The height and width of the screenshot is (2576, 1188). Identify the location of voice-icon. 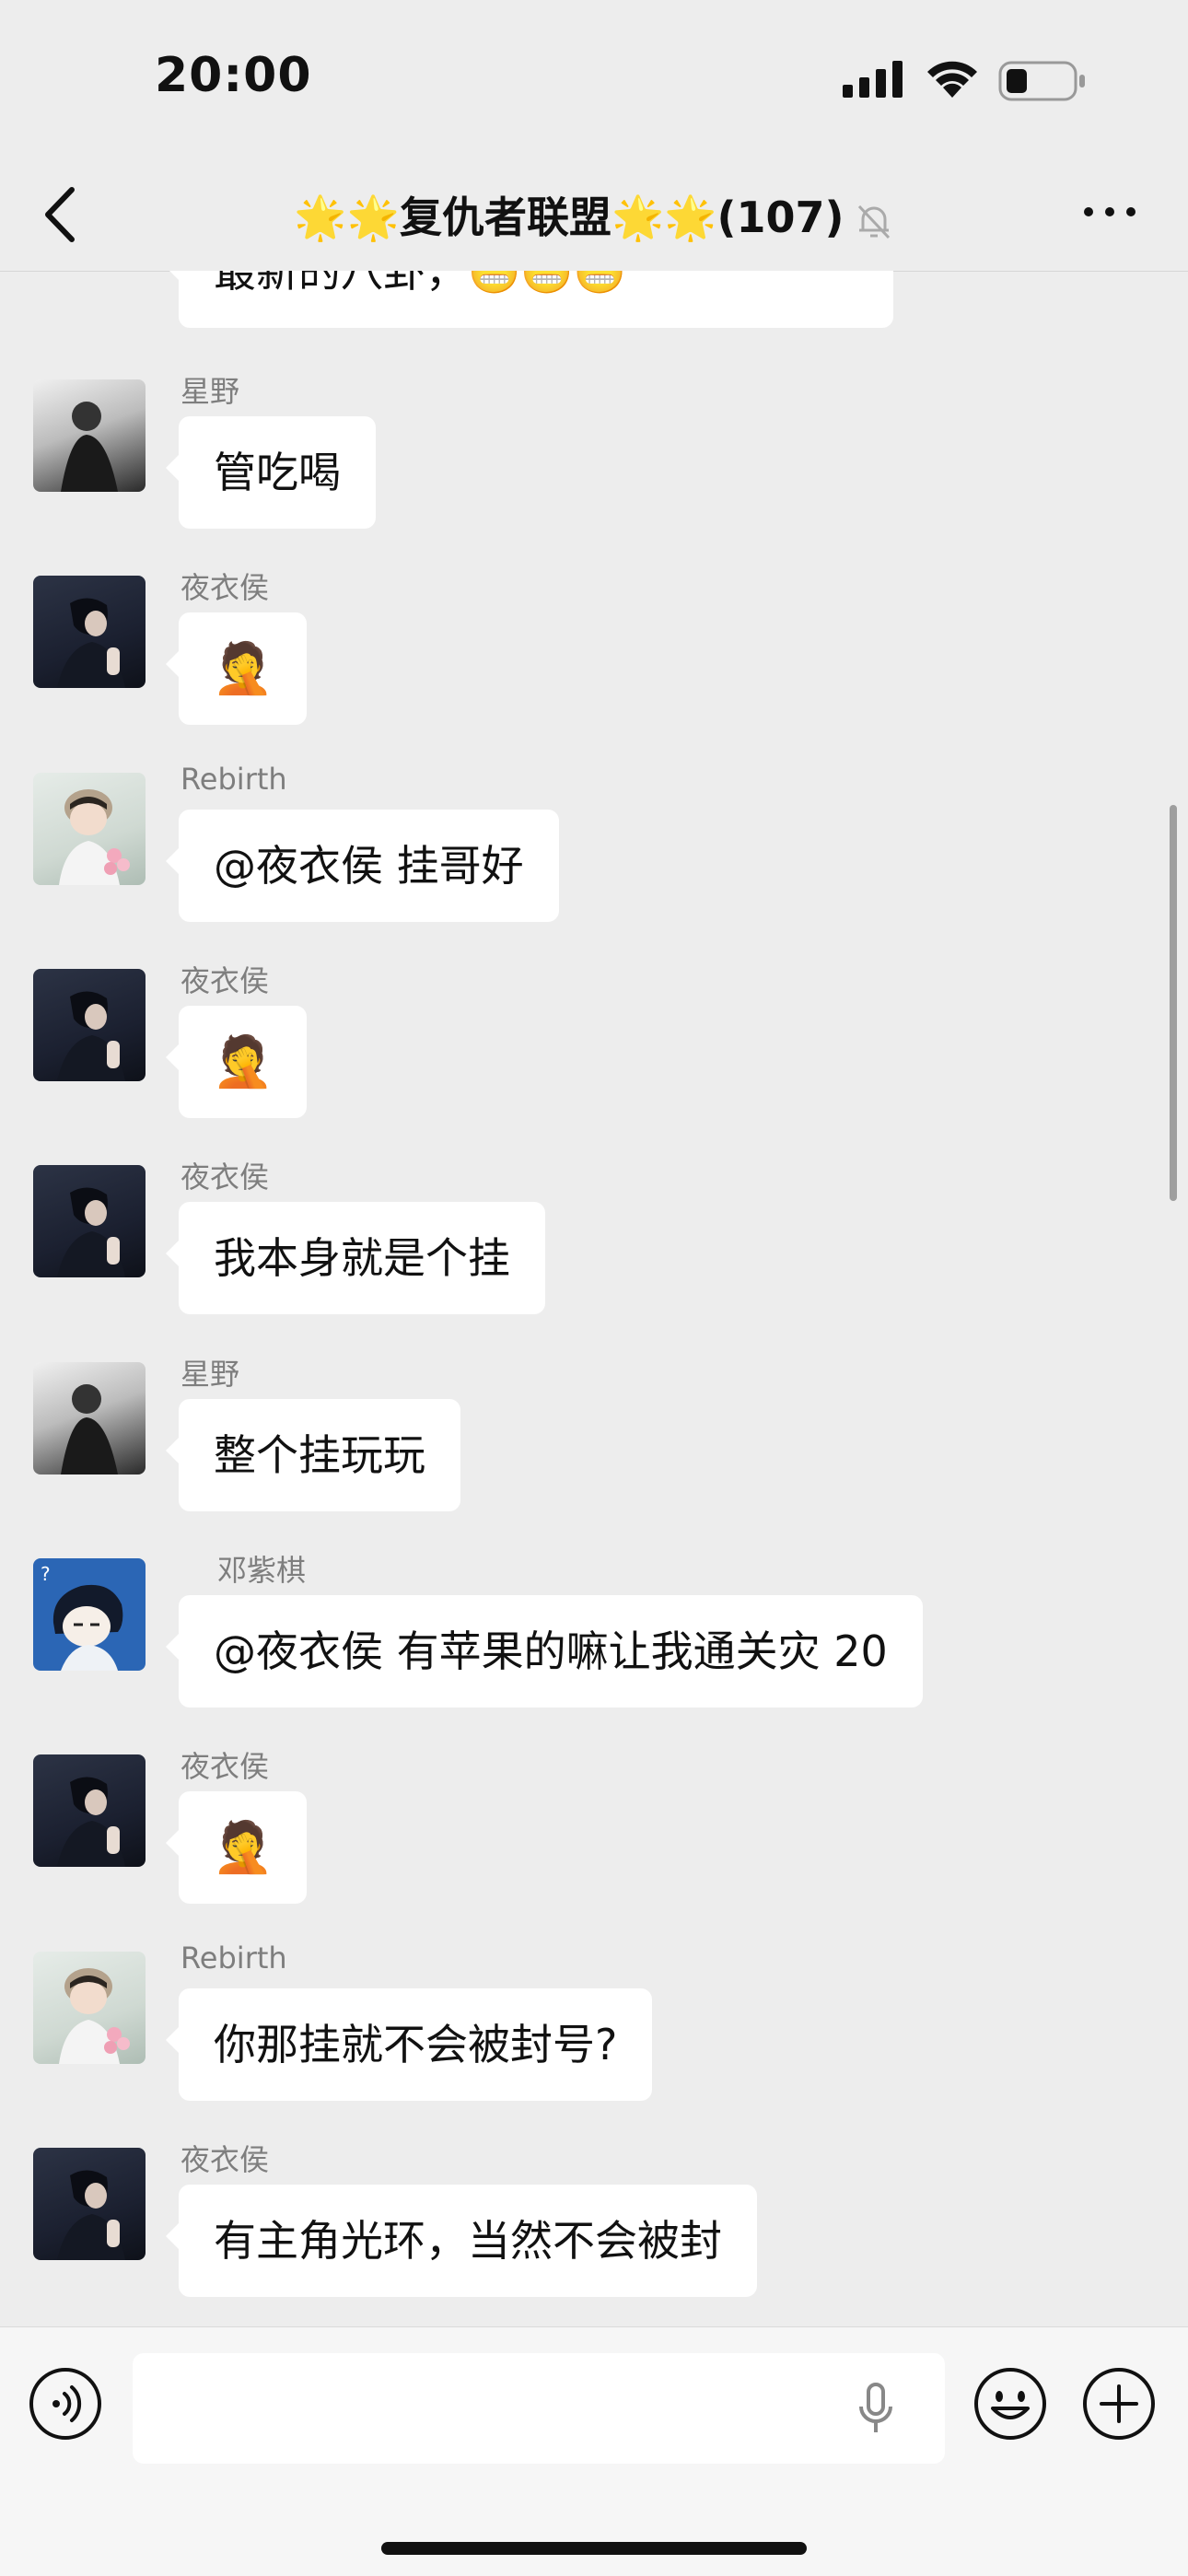
(65, 2404).